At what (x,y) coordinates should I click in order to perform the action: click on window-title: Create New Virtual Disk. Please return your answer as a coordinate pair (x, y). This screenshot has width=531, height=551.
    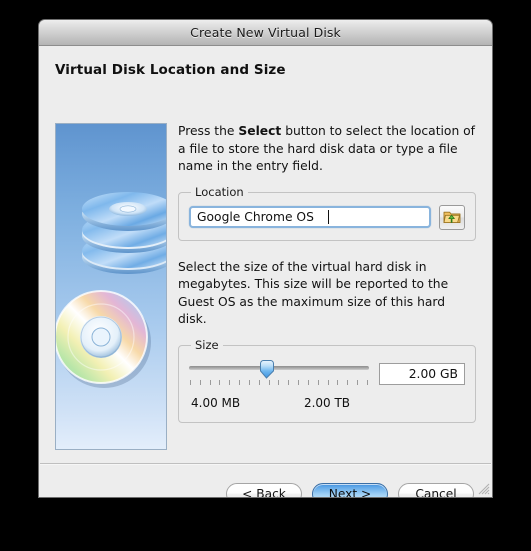
    Looking at the image, I should click on (265, 32).